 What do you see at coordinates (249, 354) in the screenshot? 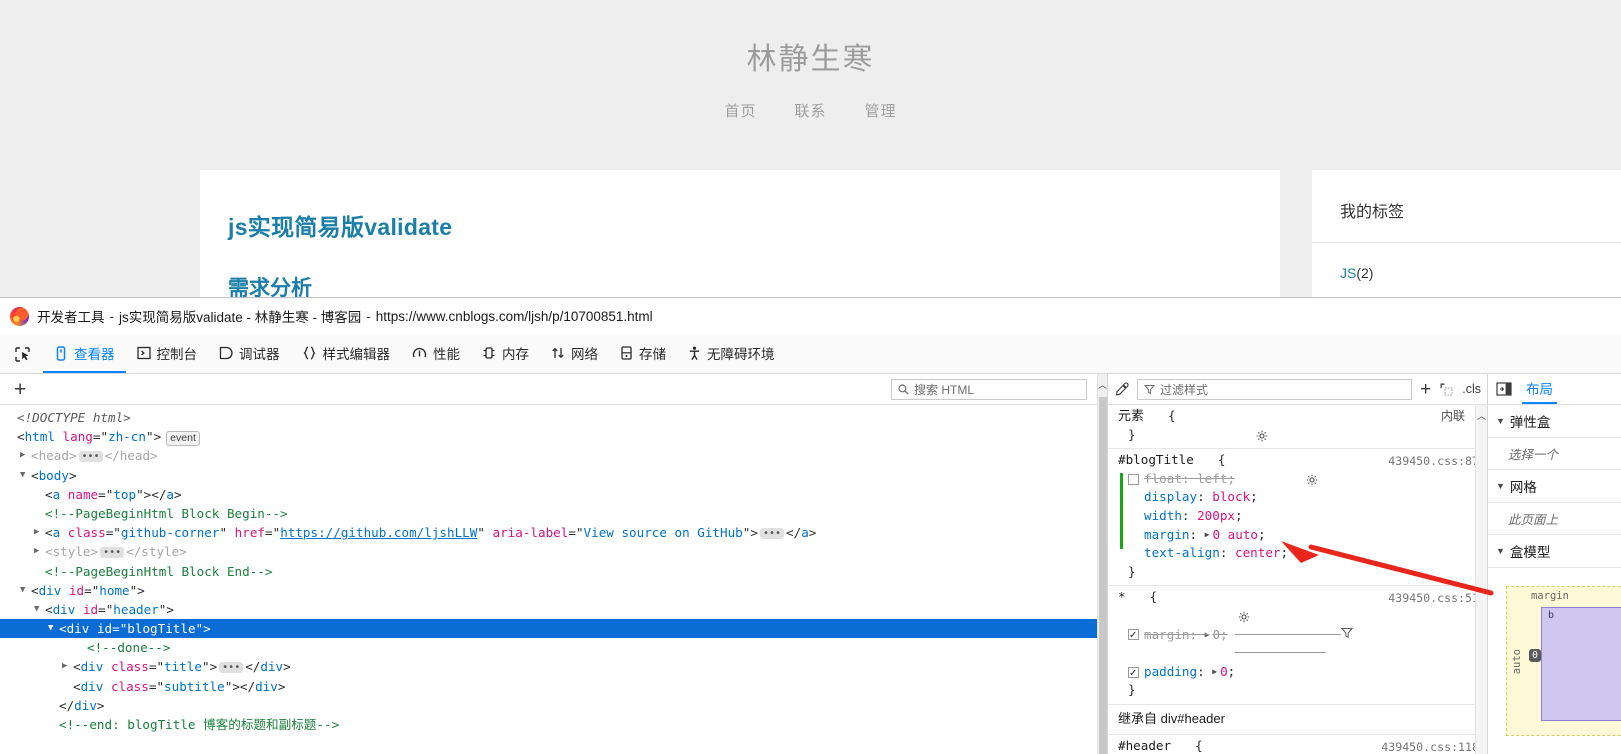
I see `tab-debugger: 调试器` at bounding box center [249, 354].